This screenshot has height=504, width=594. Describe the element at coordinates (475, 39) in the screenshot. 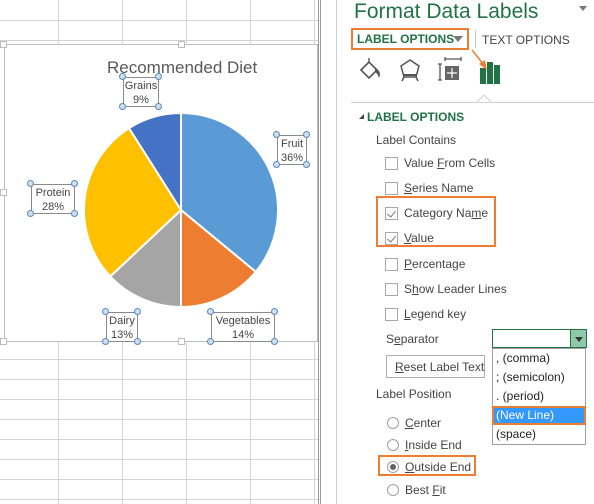

I see `tab-separator` at that location.